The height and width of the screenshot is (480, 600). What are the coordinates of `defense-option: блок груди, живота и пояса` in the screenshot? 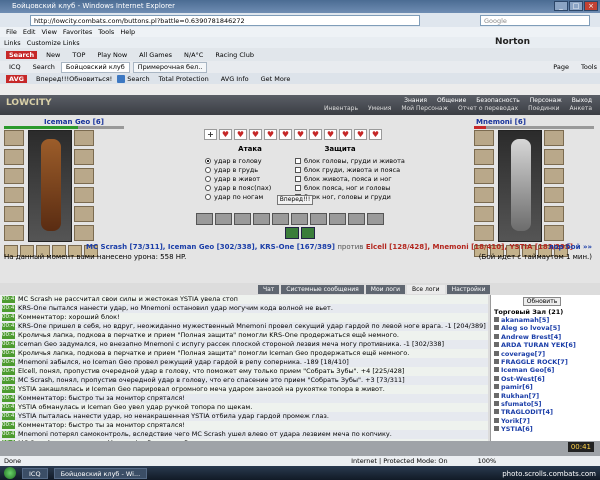 It's located at (347, 169).